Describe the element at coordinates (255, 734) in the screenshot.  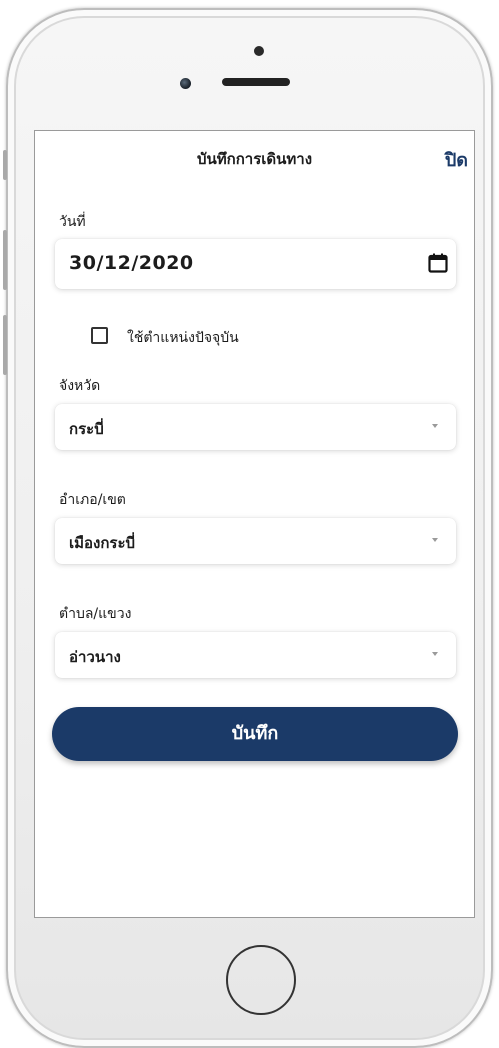
I see `save-button: บันทึก` at that location.